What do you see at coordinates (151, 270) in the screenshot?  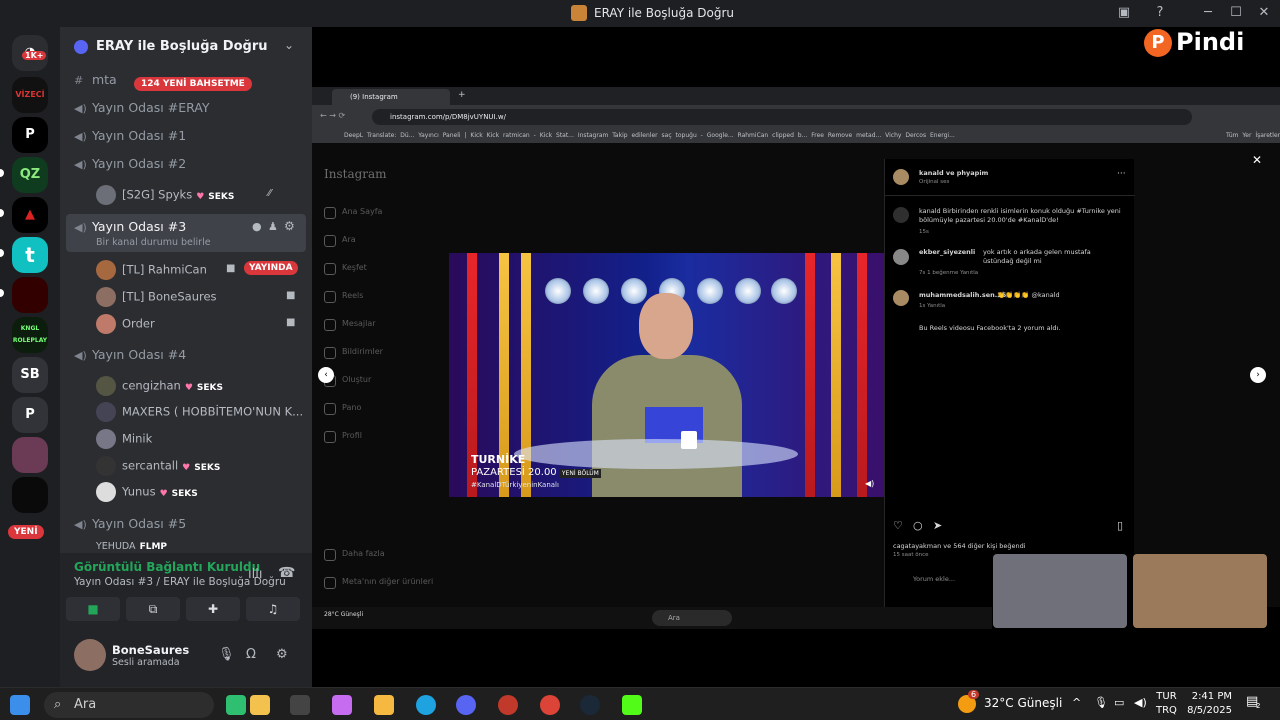 I see `voice-user: [TL] RahmiCan` at bounding box center [151, 270].